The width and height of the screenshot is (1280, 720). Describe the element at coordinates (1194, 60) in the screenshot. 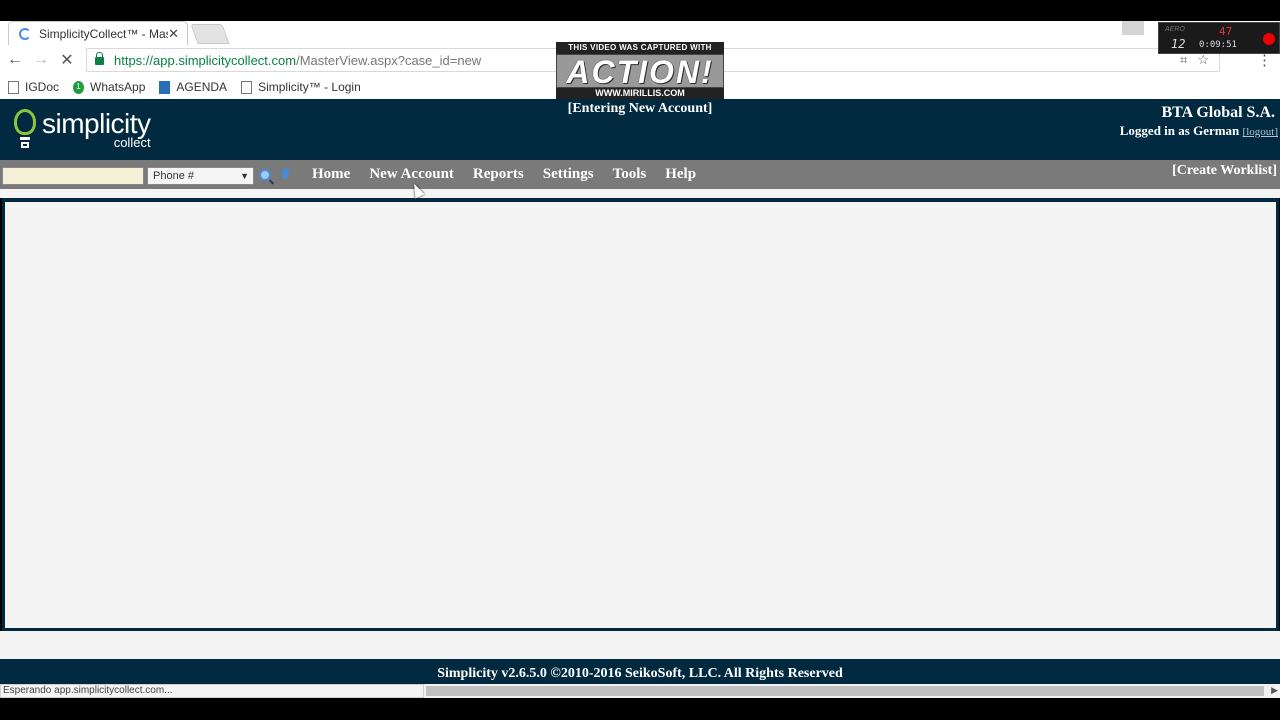

I see `omnibox-actions: ⌗ ☆` at that location.